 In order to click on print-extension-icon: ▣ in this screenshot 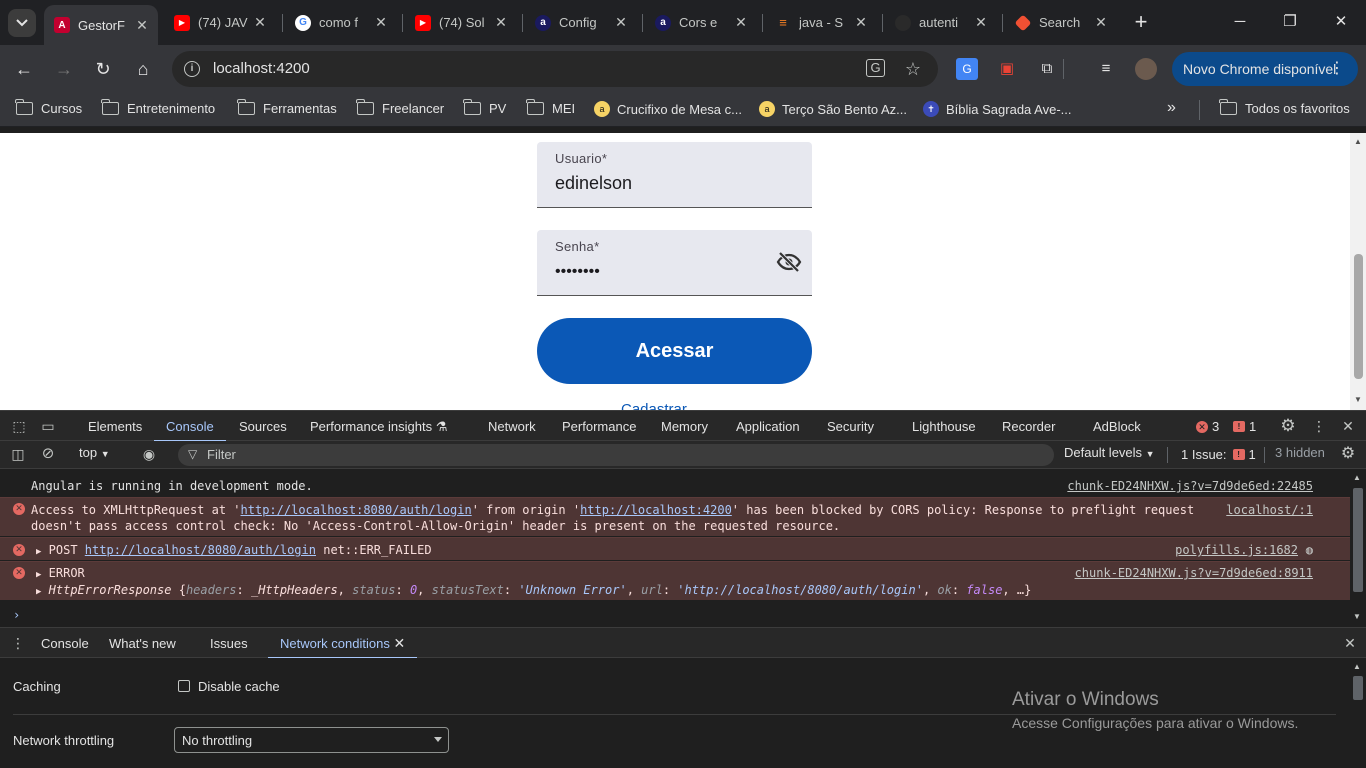, I will do `click(1007, 69)`.